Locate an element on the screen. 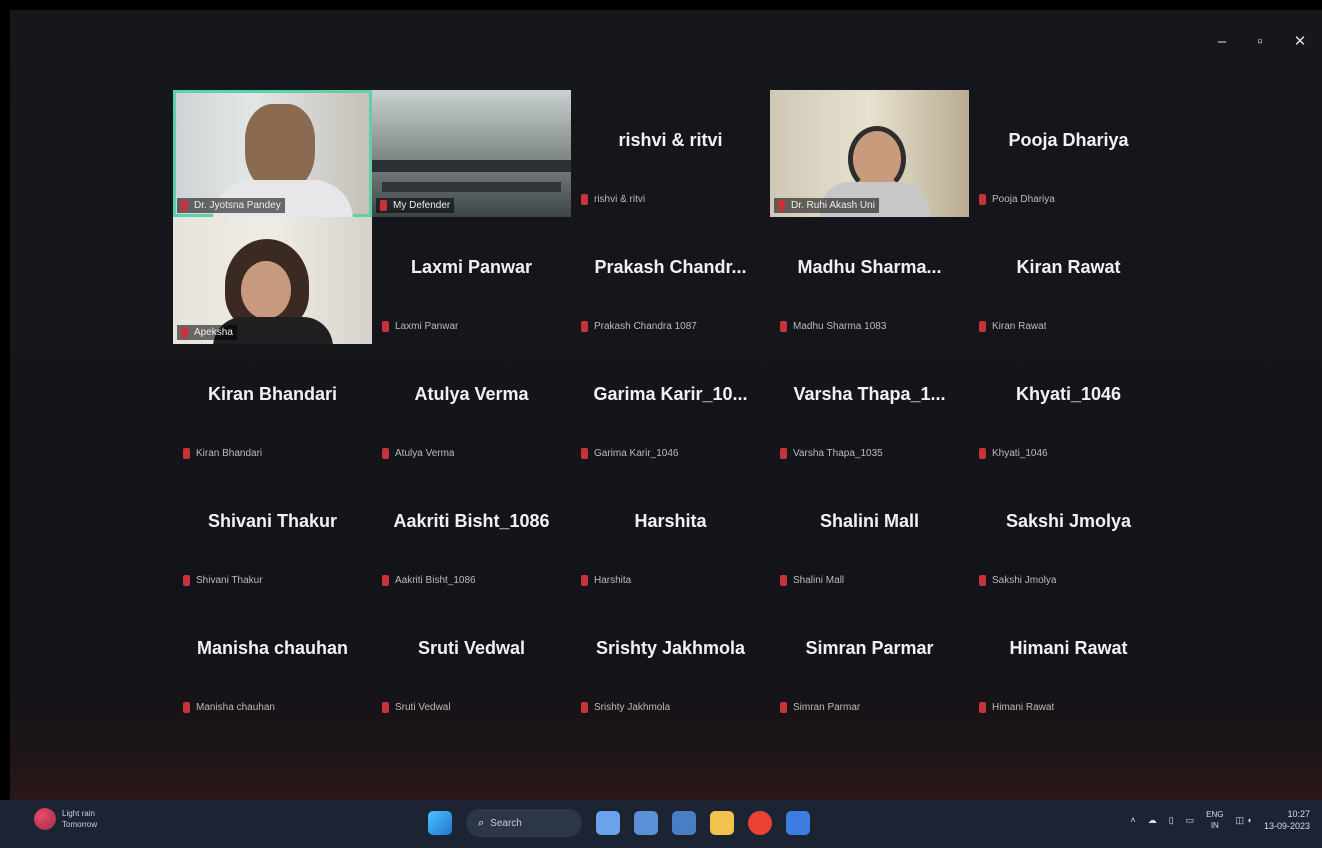  participant-tile: Laxmi Panwar Laxmi Panwar is located at coordinates (471, 280).